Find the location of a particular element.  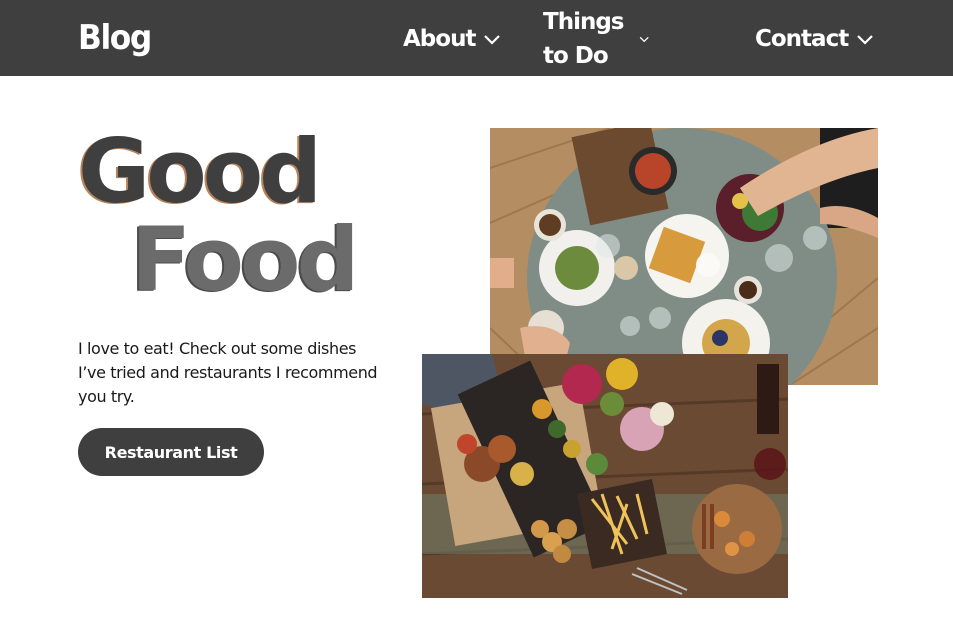

hero-title-line-1: Good is located at coordinates (200, 171).